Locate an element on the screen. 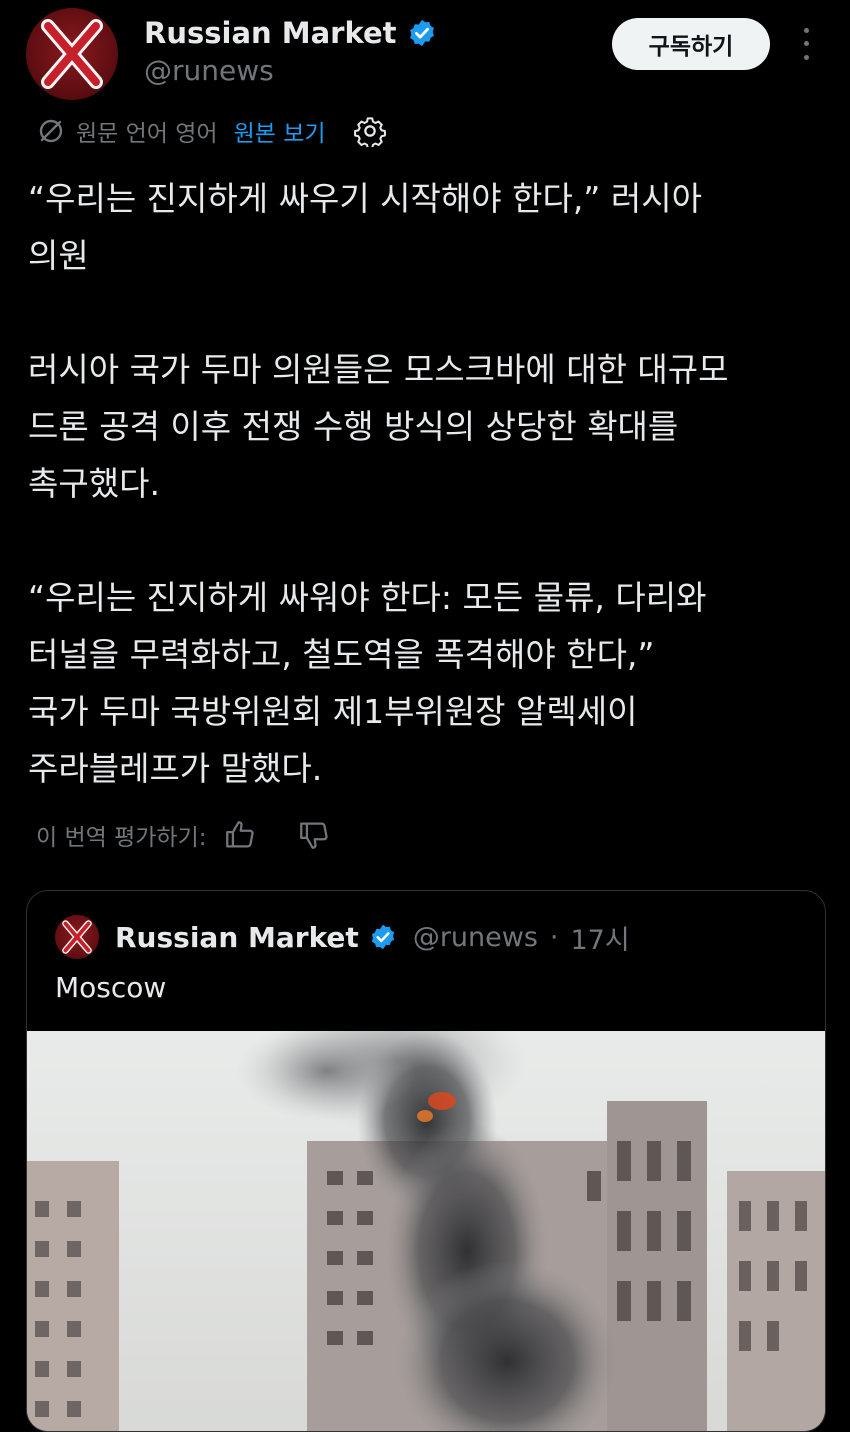 The height and width of the screenshot is (1432, 850). quoted-post-text: Moscow is located at coordinates (111, 987).